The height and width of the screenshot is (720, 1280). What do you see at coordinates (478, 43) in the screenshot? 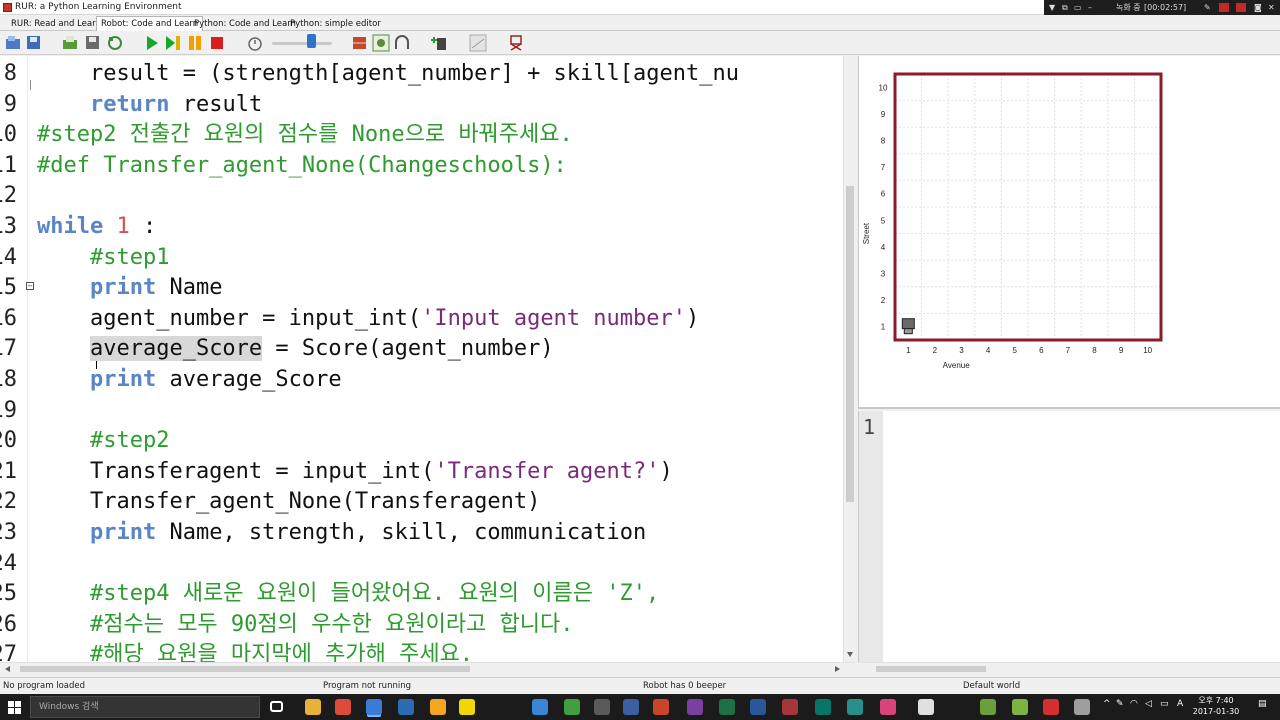
I see `world-chart-icon` at bounding box center [478, 43].